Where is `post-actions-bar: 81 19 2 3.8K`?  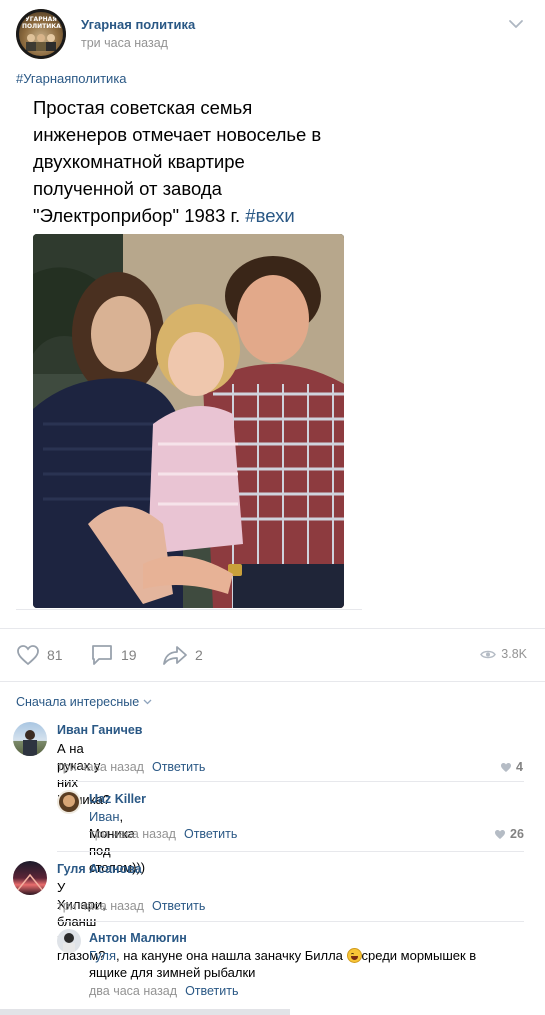 post-actions-bar: 81 19 2 3.8K is located at coordinates (272, 655).